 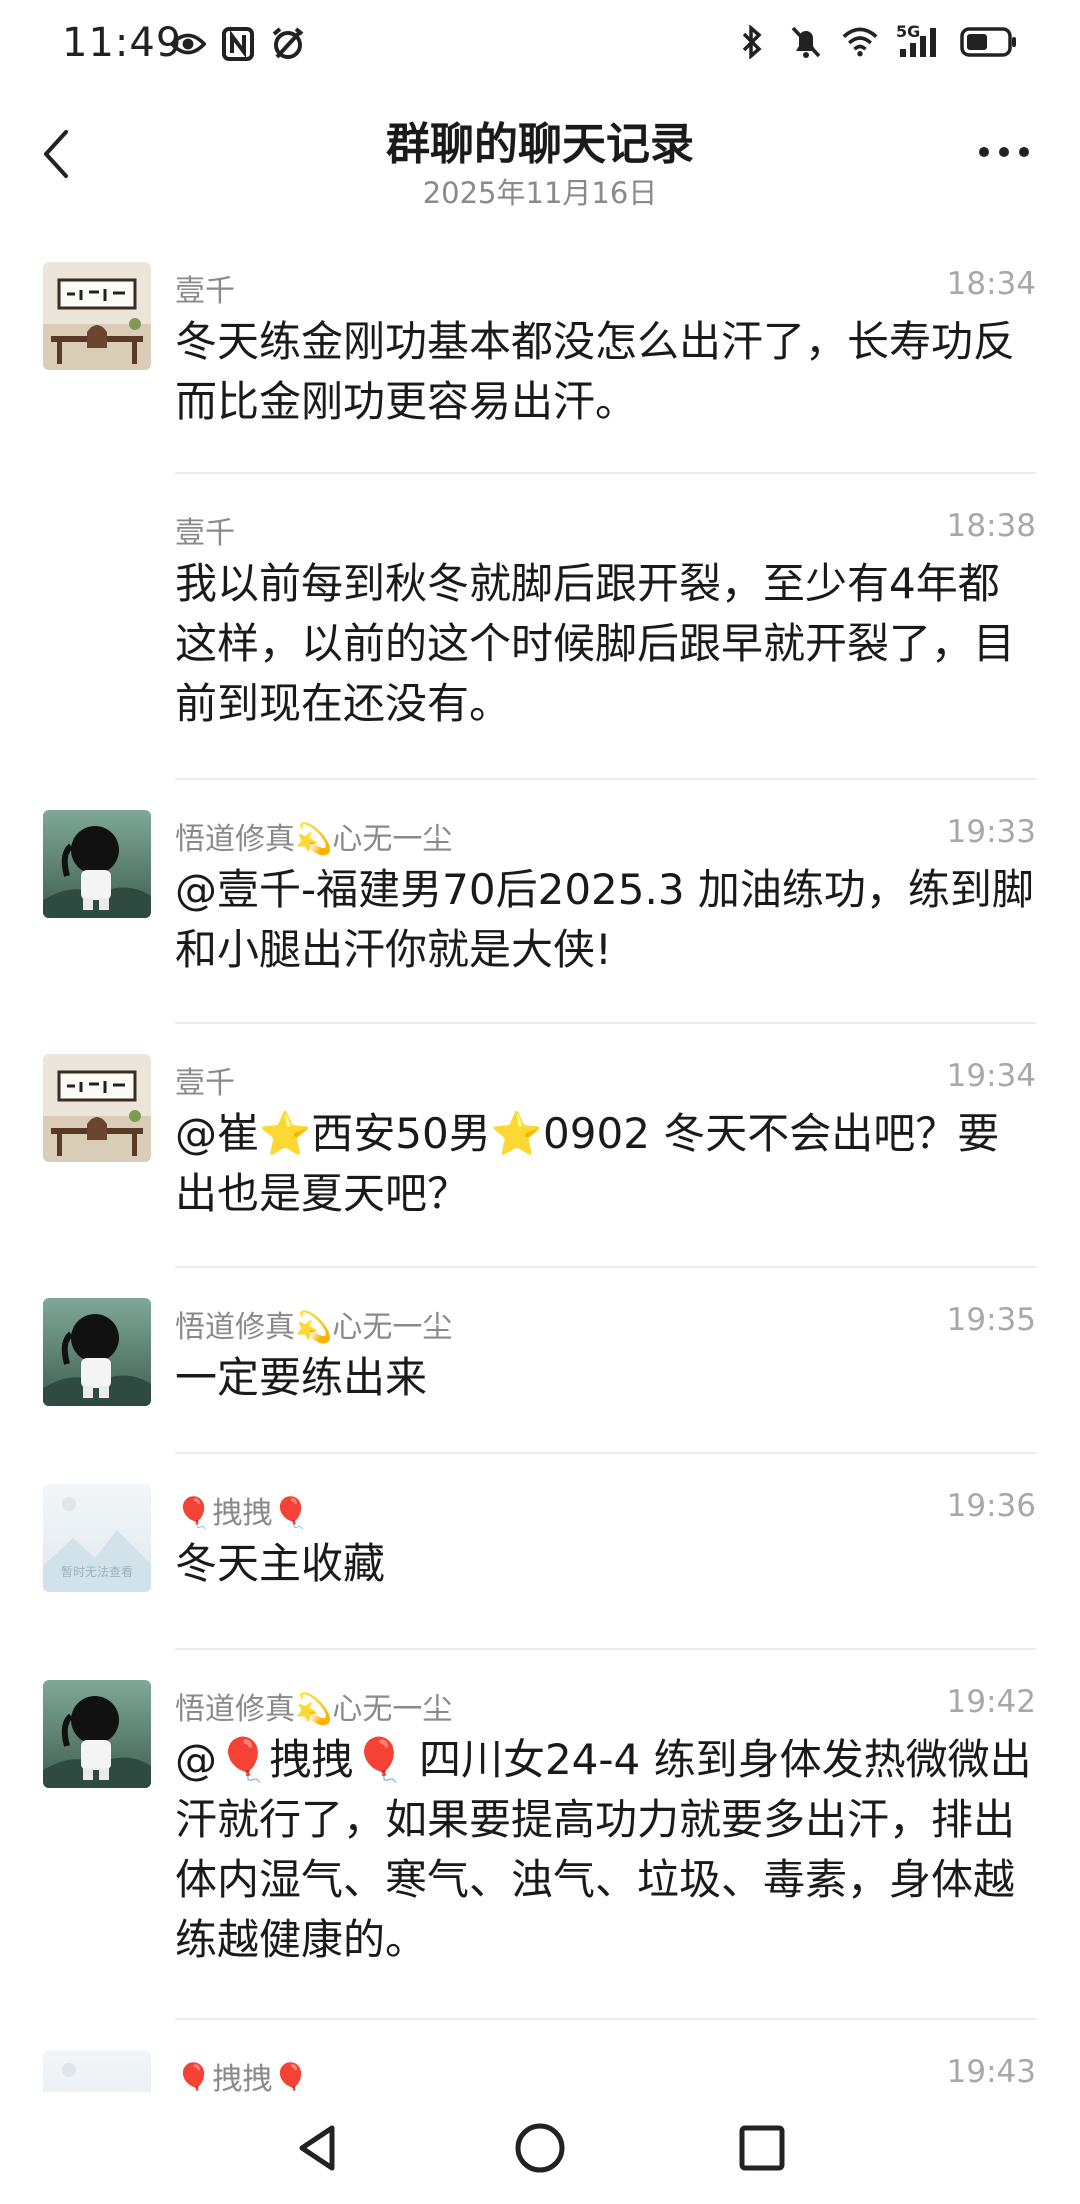 I want to click on status-bar: 11:49 5G, so click(x=540, y=45).